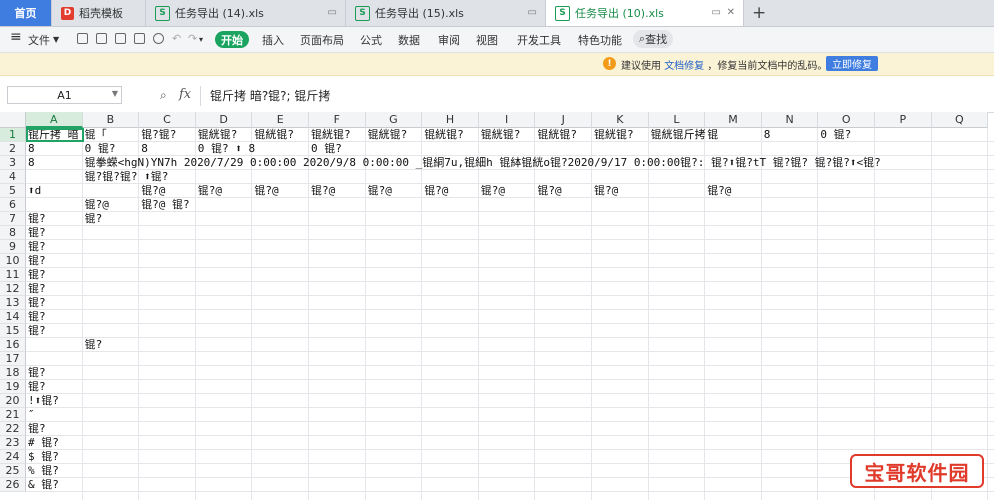 The image size is (994, 500). Describe the element at coordinates (13, 429) in the screenshot. I see `row-header-22: 22` at that location.